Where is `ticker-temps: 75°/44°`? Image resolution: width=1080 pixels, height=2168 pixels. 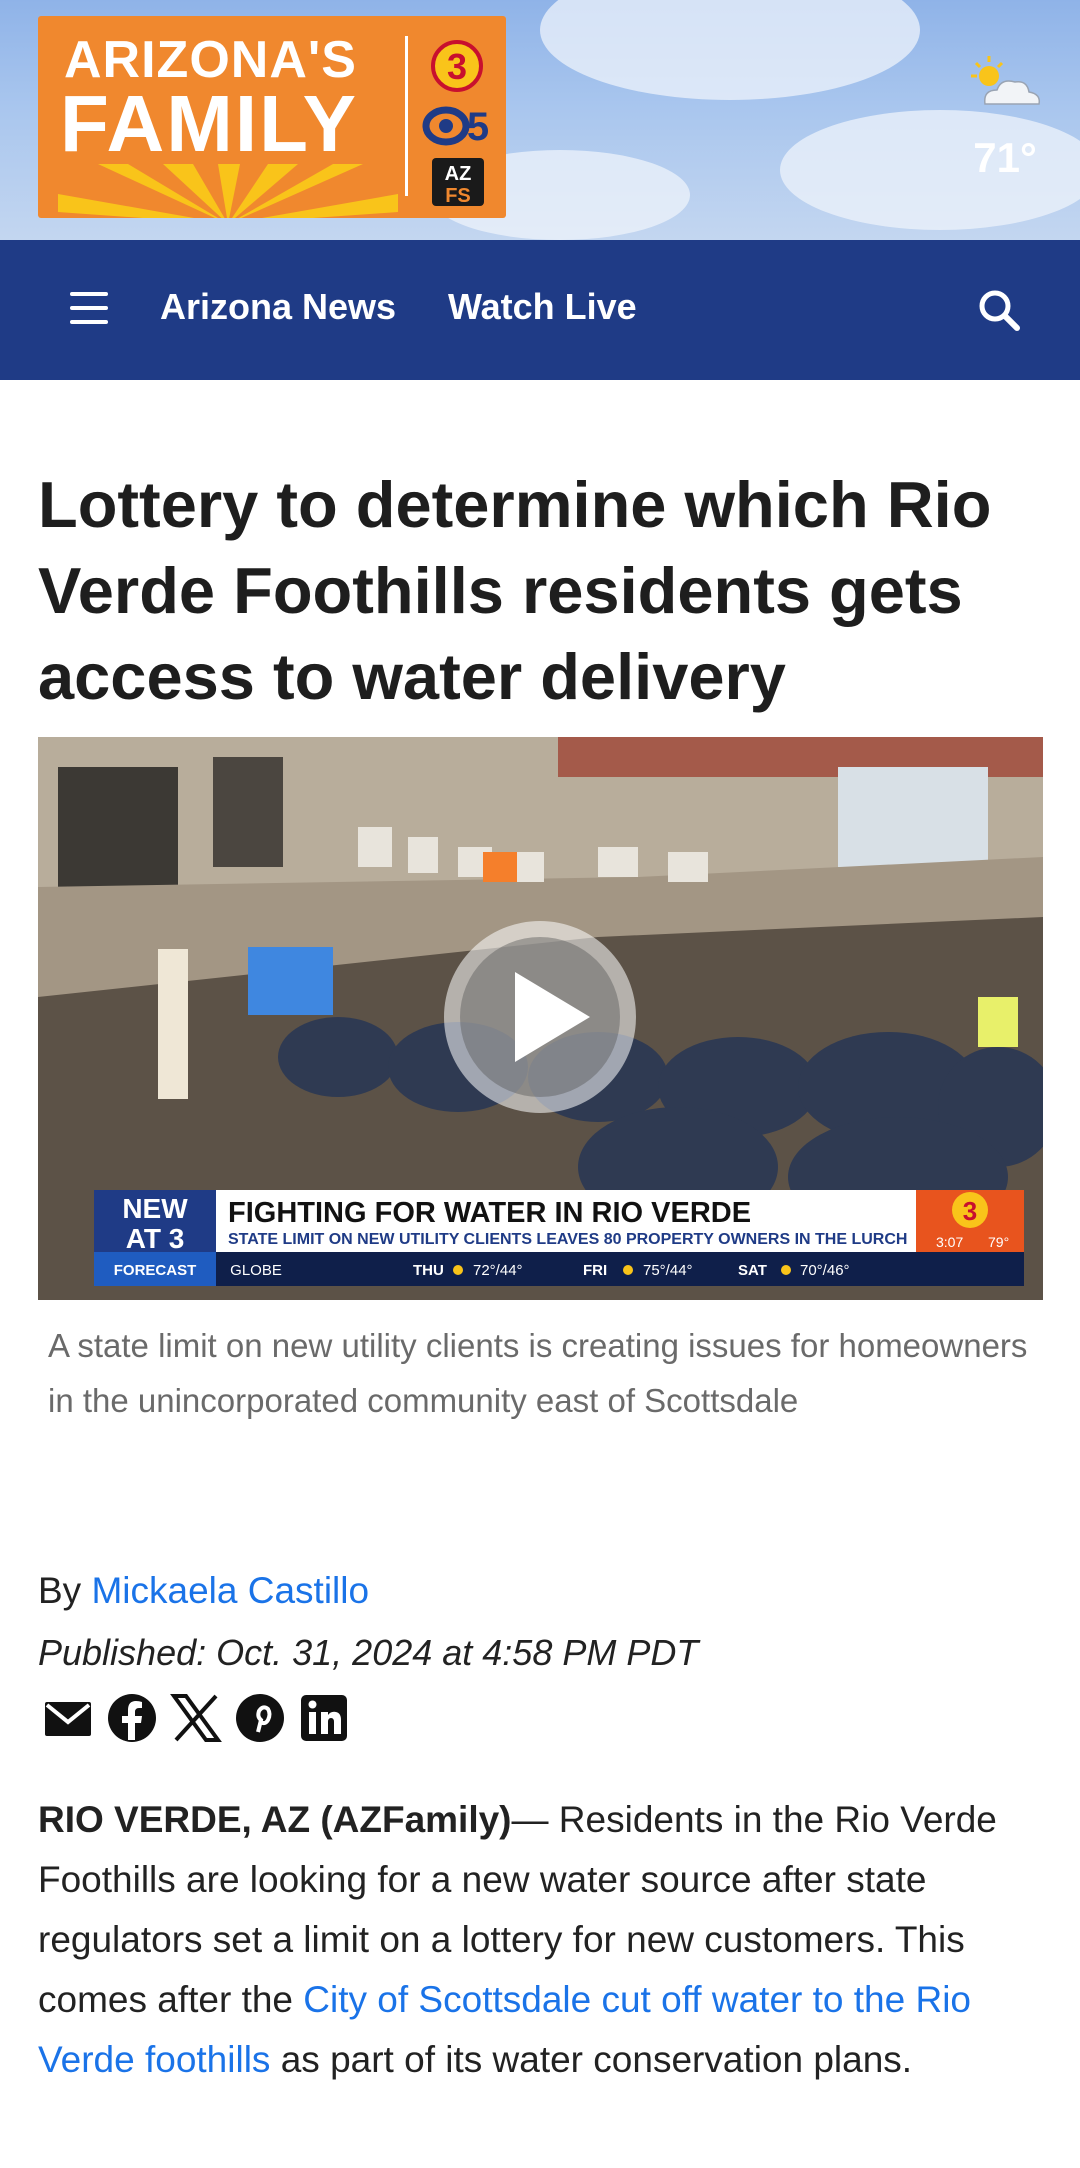
ticker-temps: 75°/44° is located at coordinates (668, 1270).